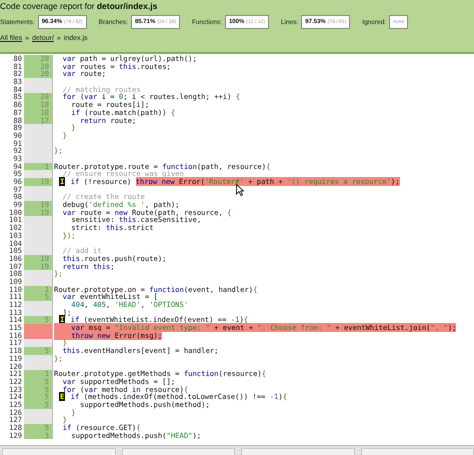 Image resolution: width=474 pixels, height=455 pixels. What do you see at coordinates (79, 6) in the screenshot?
I see `report-title: Code coverage report for detour/index.js` at bounding box center [79, 6].